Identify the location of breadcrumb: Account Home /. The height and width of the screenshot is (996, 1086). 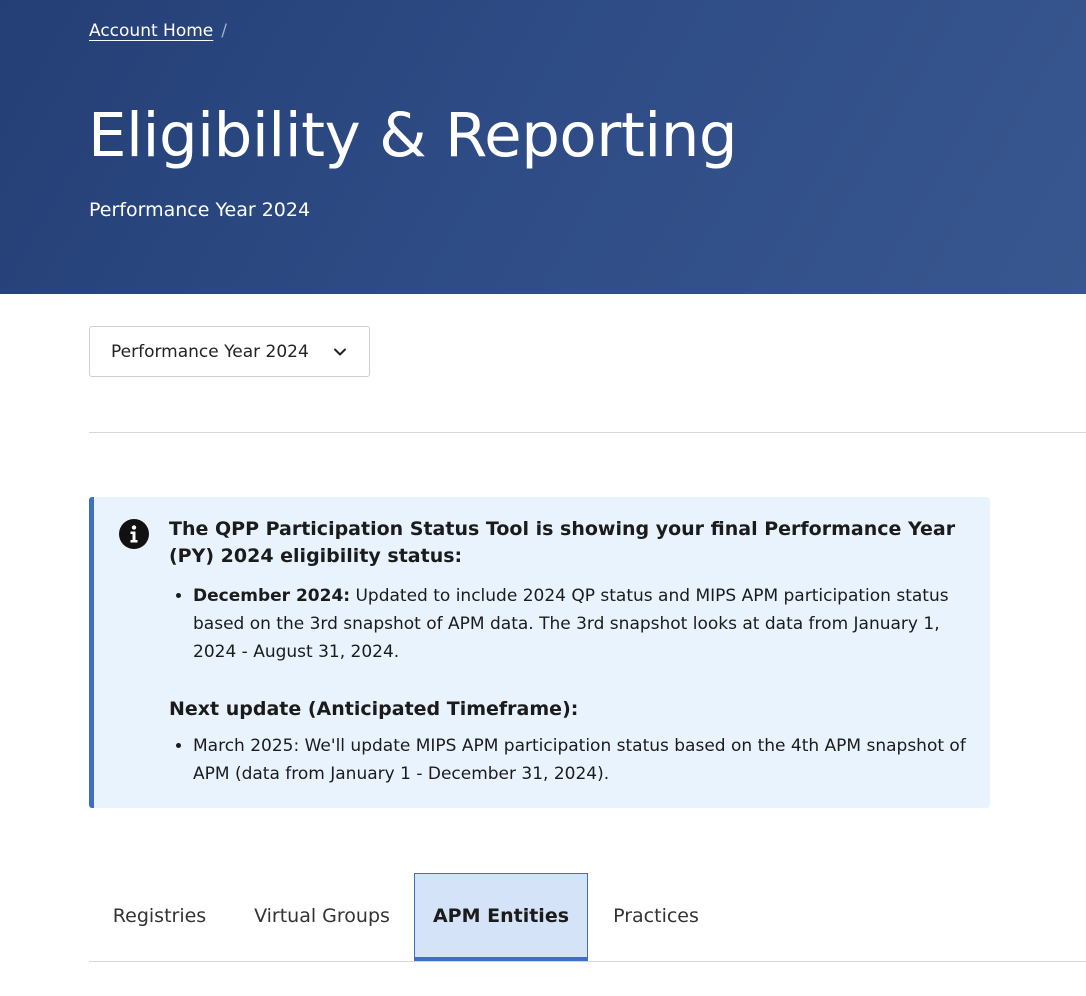
(158, 31).